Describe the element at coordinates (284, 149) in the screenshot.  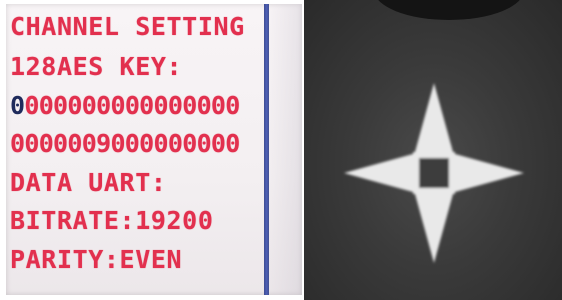
I see `lcd-glare` at that location.